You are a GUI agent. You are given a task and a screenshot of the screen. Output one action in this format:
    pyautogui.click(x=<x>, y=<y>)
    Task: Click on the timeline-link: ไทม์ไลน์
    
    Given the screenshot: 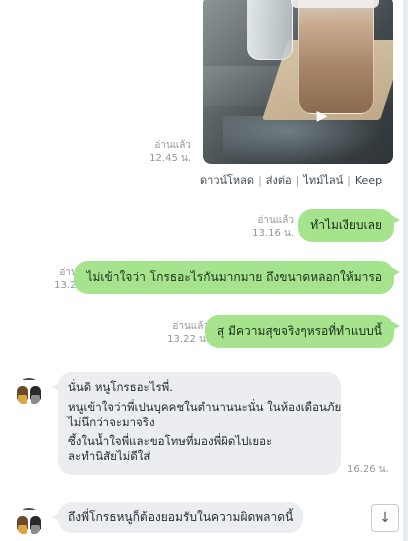 What is the action you would take?
    pyautogui.click(x=323, y=180)
    